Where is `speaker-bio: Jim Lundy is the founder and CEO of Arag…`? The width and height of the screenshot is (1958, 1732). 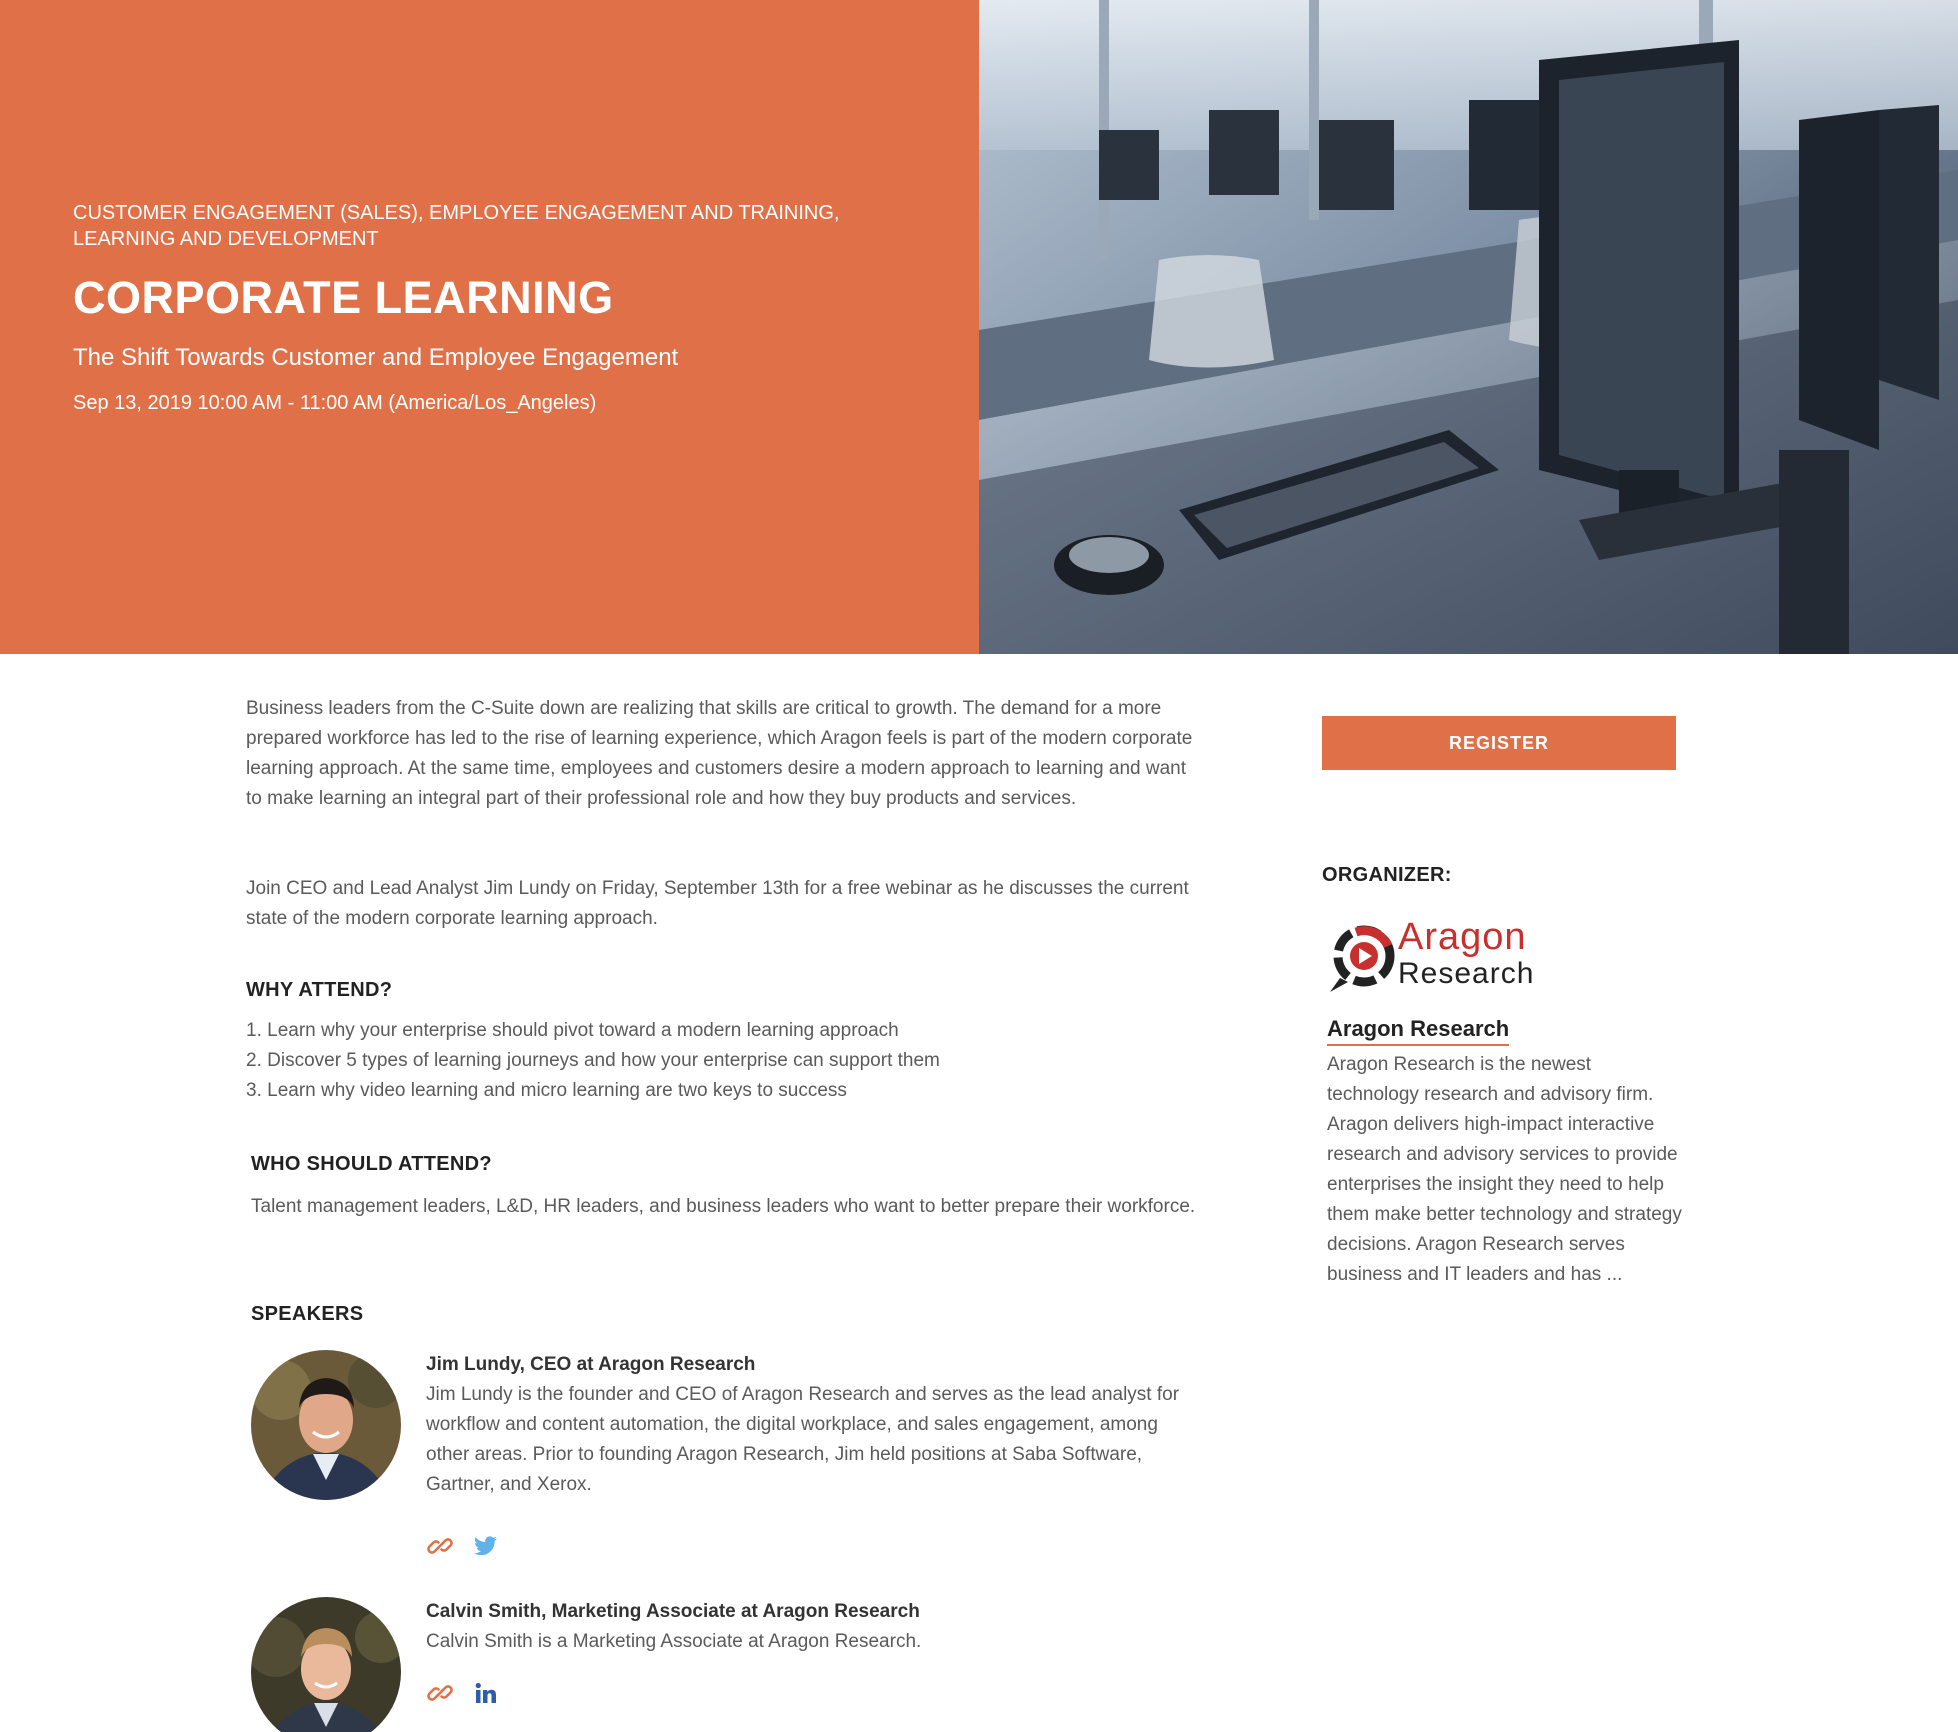
speaker-bio: Jim Lundy is the founder and CEO of Arag… is located at coordinates (803, 1439).